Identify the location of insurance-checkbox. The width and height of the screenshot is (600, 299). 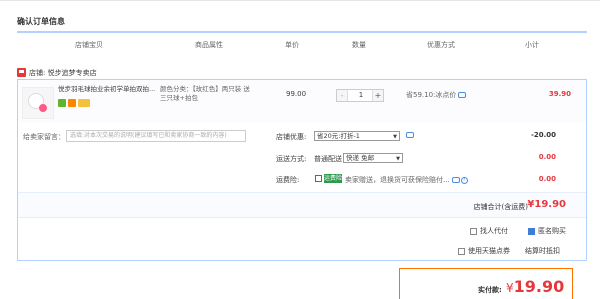
(318, 178).